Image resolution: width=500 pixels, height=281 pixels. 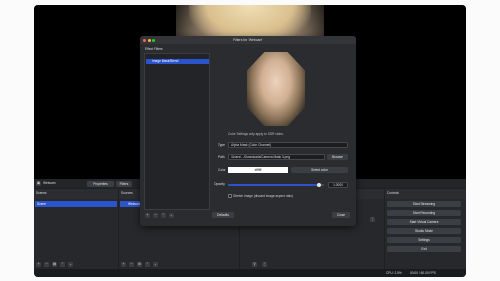 I want to click on opacity-spinbox: 1.0000, so click(x=338, y=184).